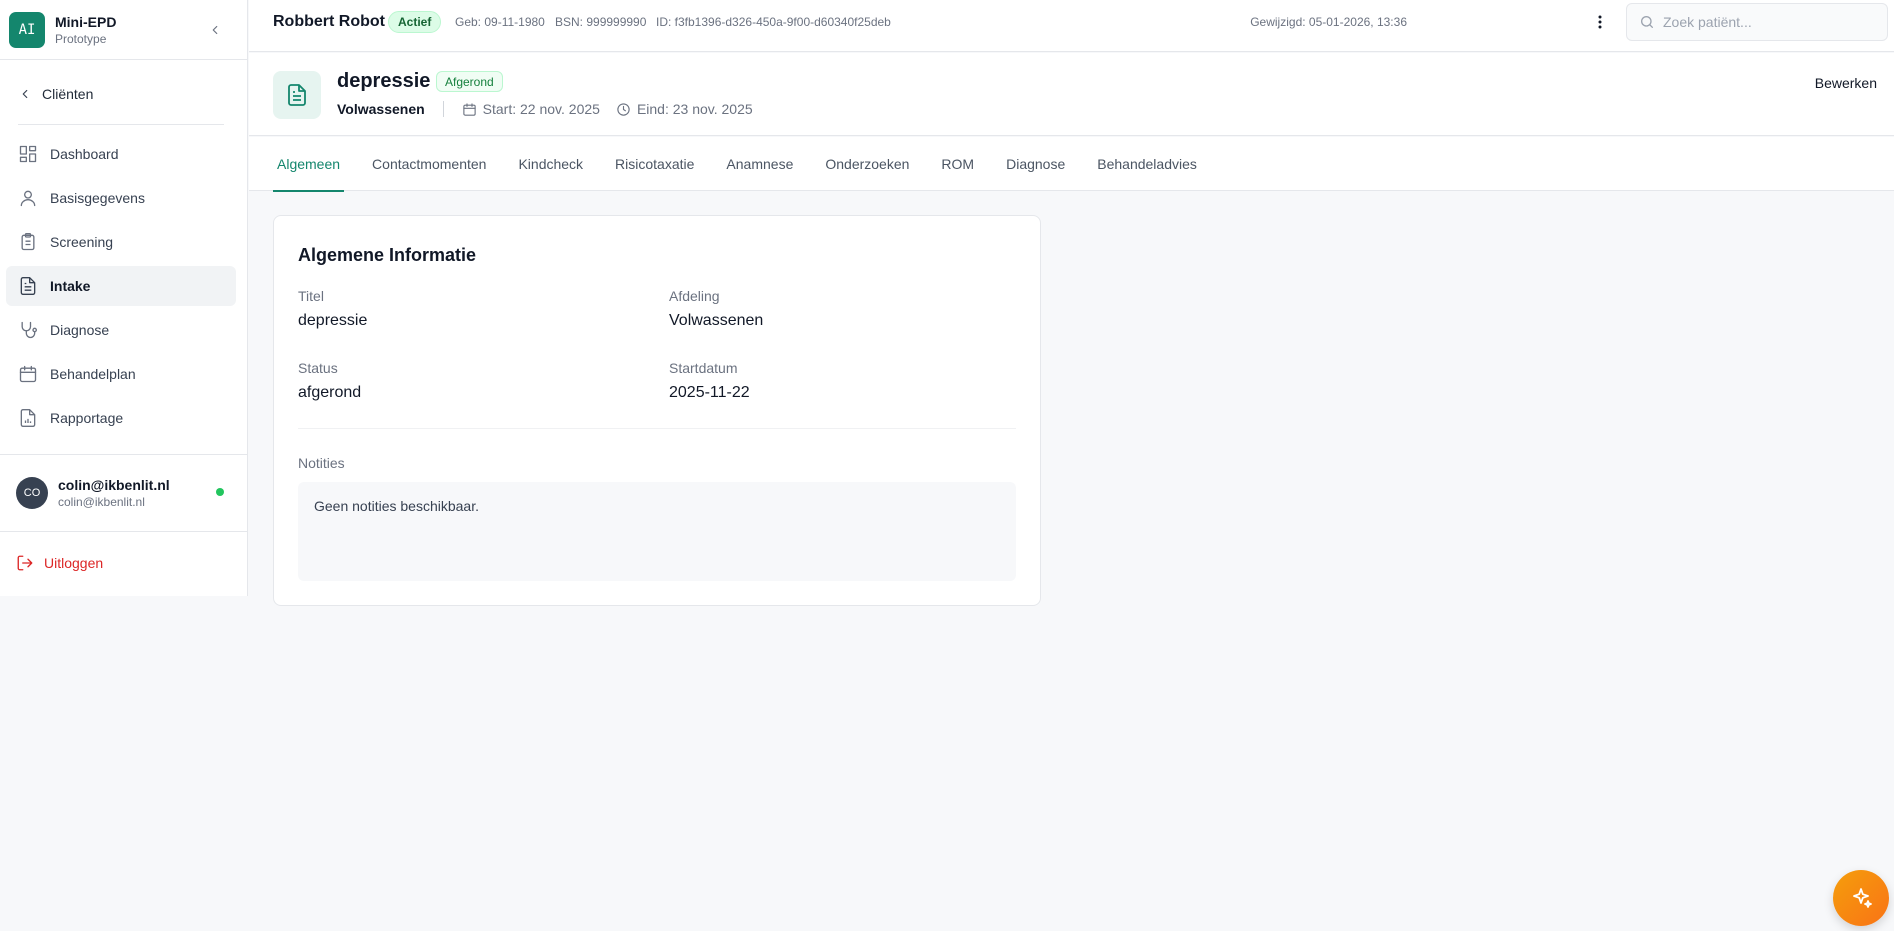  What do you see at coordinates (81, 38) in the screenshot?
I see `brand-subtitle: Prototype` at bounding box center [81, 38].